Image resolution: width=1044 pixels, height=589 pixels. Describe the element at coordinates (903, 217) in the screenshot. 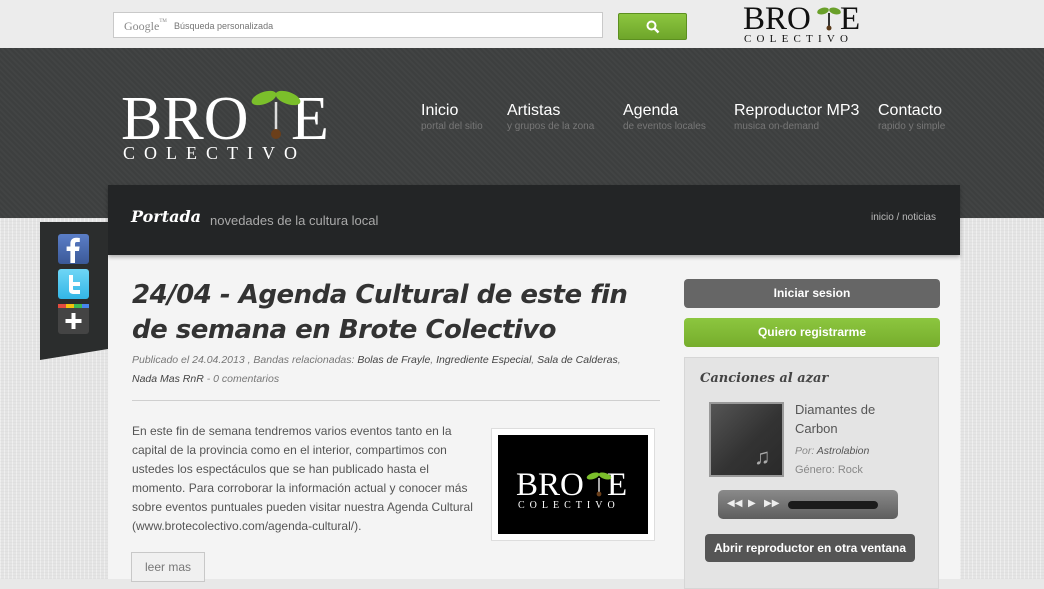

I see `breadcrumb: inicio / noticias` at that location.